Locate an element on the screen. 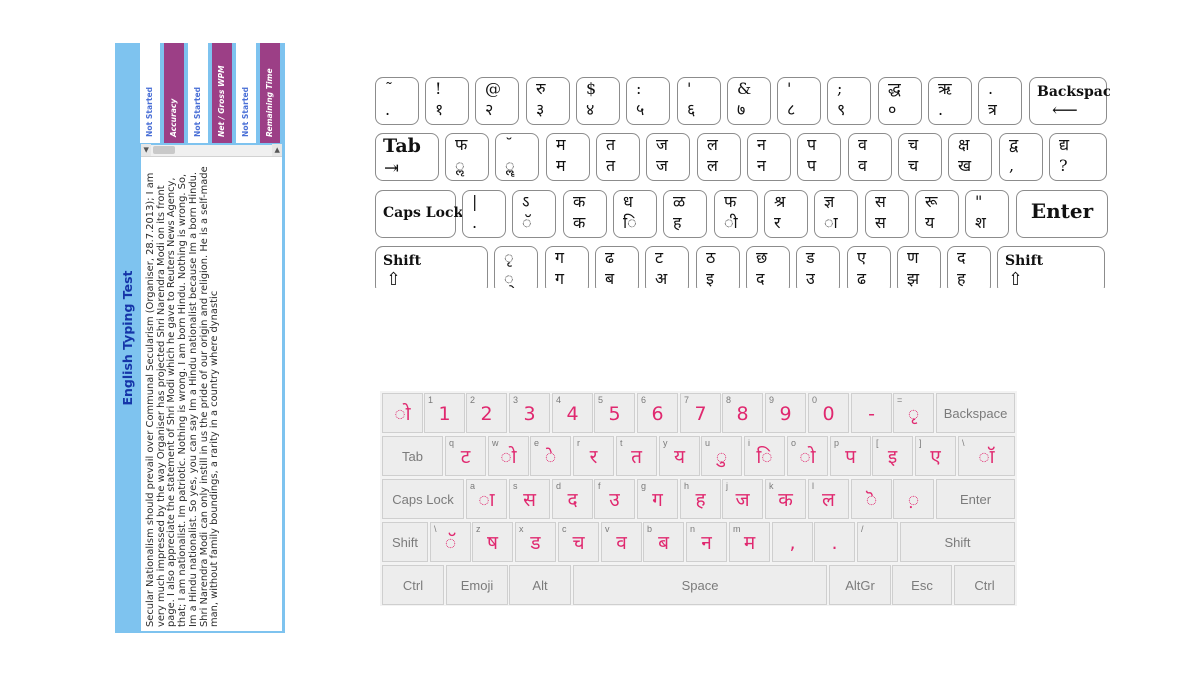 This screenshot has width=1200, height=675. kruti-key: ' ८ is located at coordinates (799, 101).